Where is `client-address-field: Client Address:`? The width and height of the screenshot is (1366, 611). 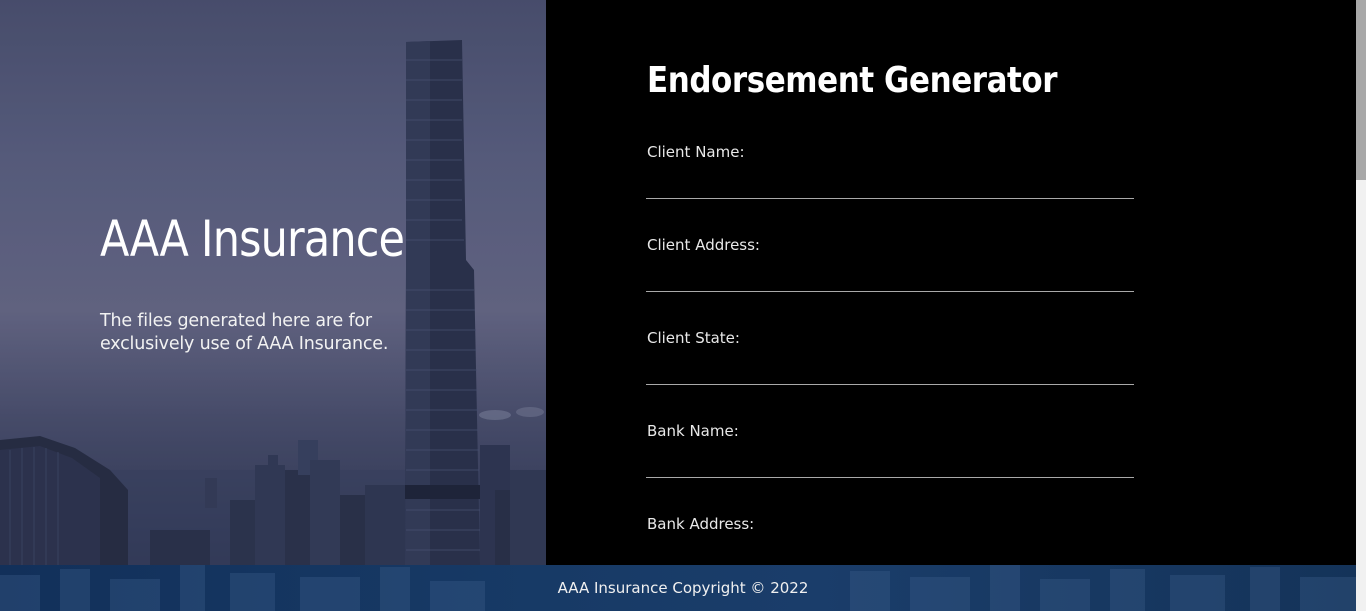 client-address-field: Client Address: is located at coordinates (890, 264).